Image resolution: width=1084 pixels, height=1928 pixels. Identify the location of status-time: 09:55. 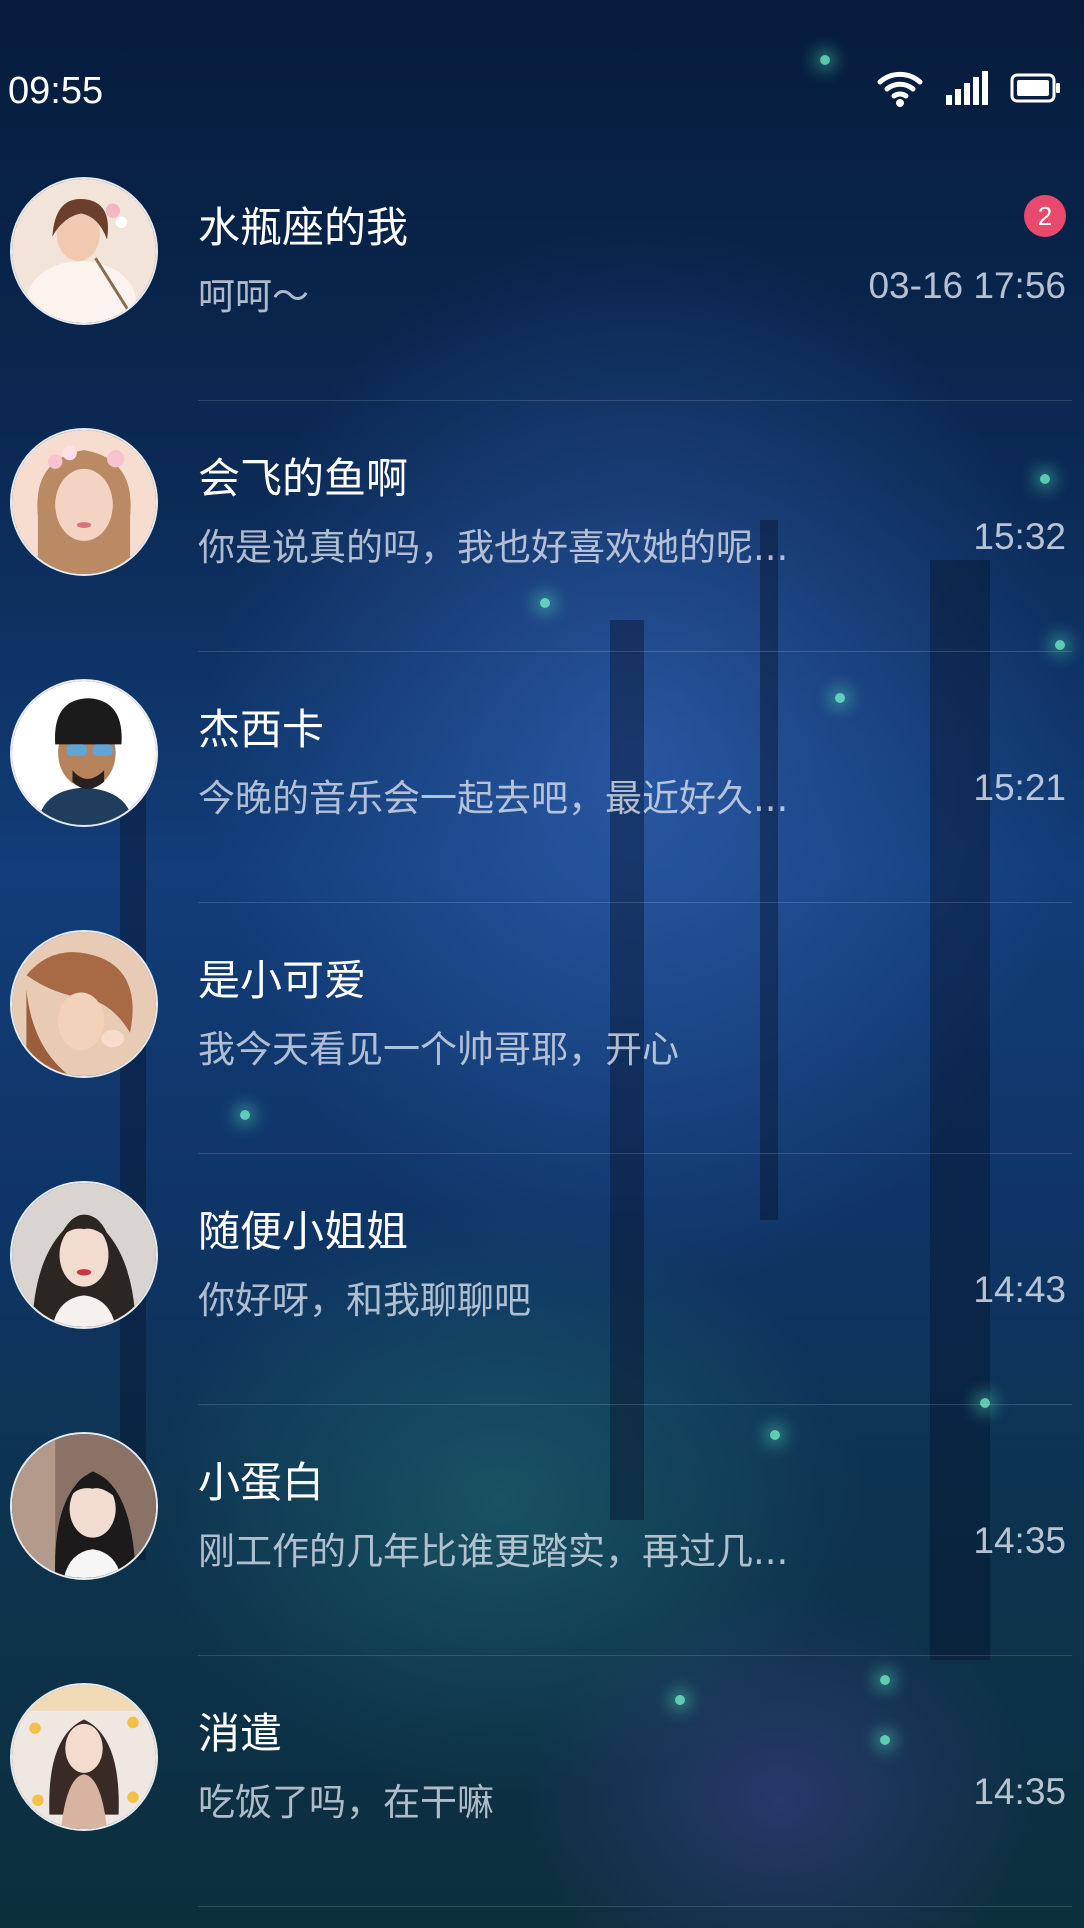
(56, 91).